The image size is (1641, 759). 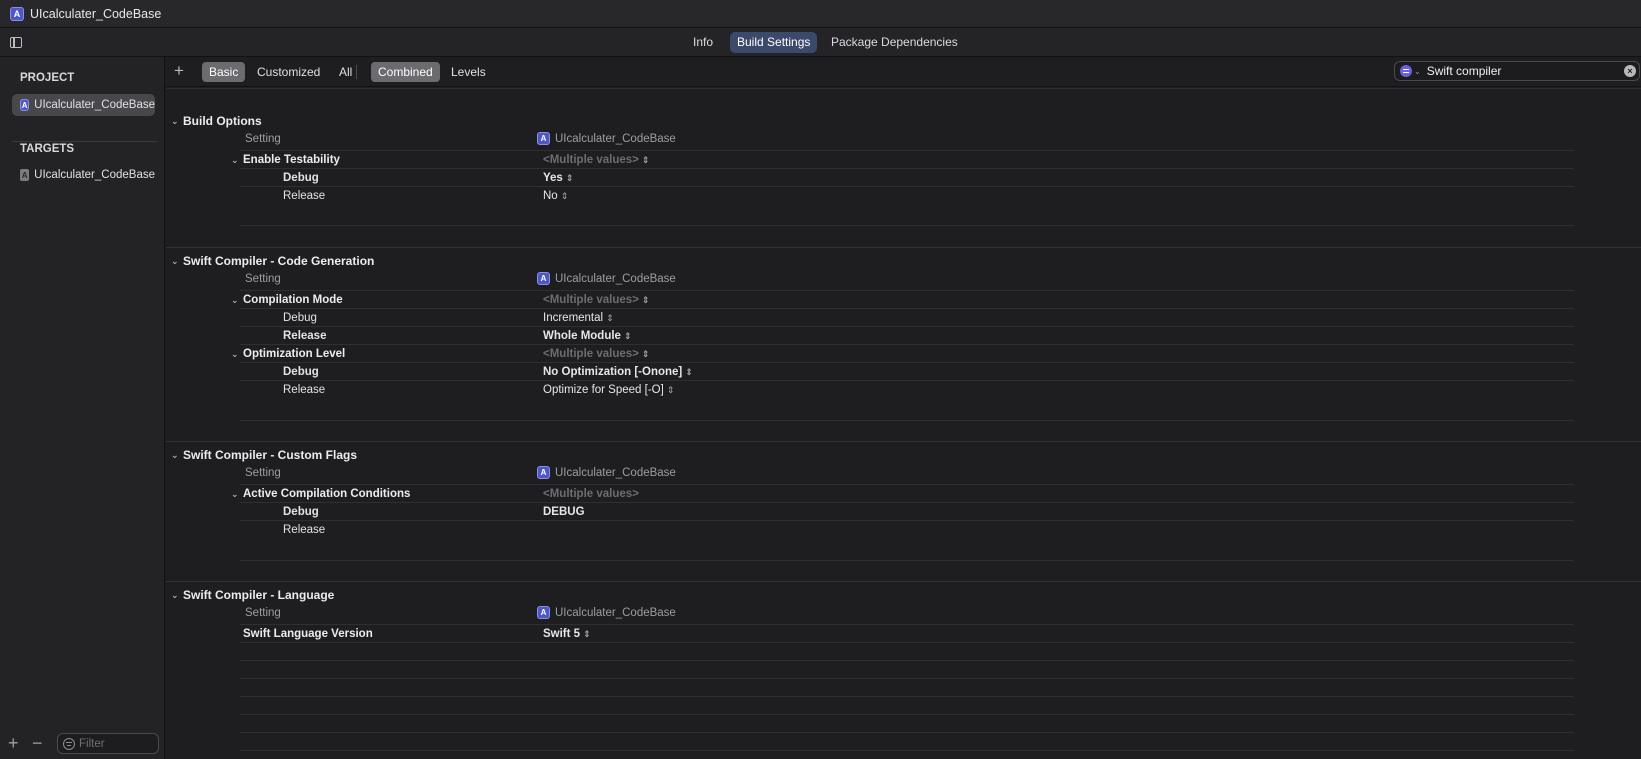 I want to click on project-app-icon: A, so click(x=25, y=105).